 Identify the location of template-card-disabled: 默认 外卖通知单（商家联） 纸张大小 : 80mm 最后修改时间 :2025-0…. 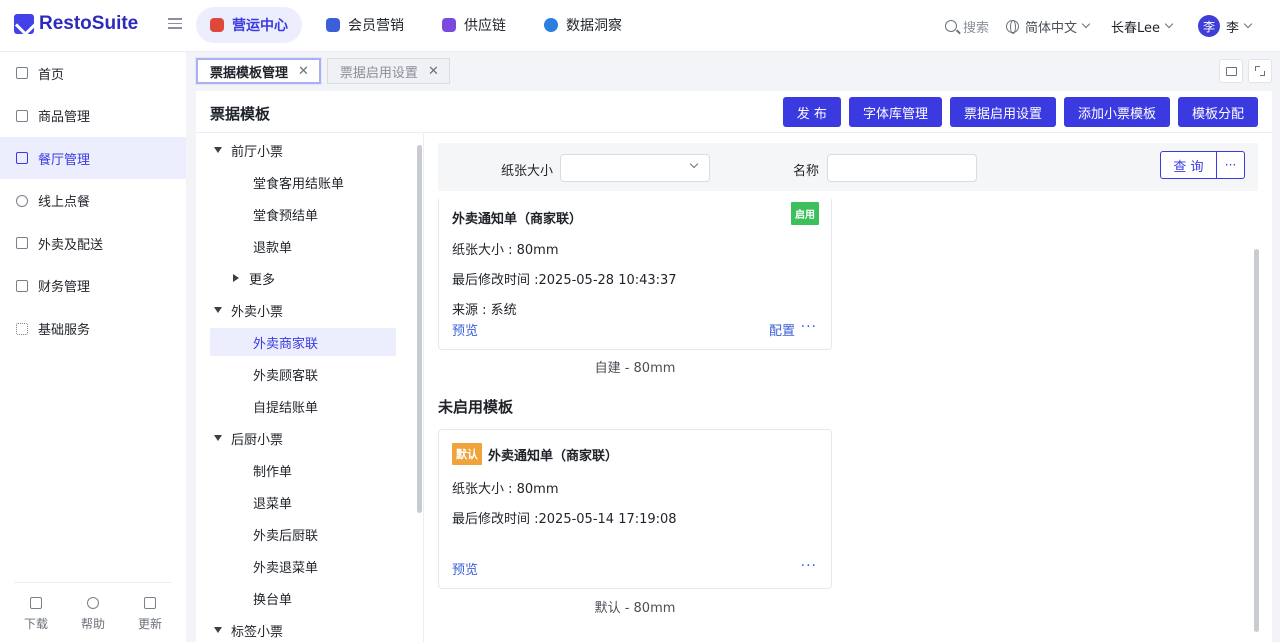
(635, 509).